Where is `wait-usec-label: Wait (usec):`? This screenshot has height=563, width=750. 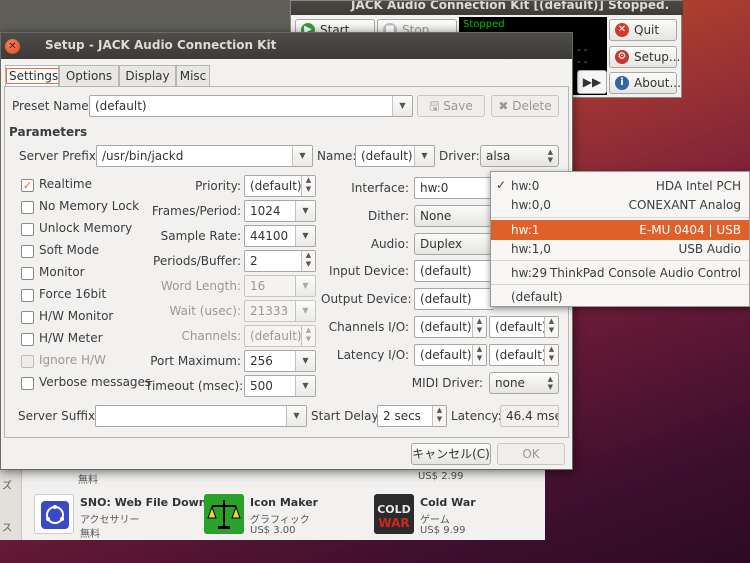
wait-usec-label: Wait (usec): is located at coordinates (205, 311).